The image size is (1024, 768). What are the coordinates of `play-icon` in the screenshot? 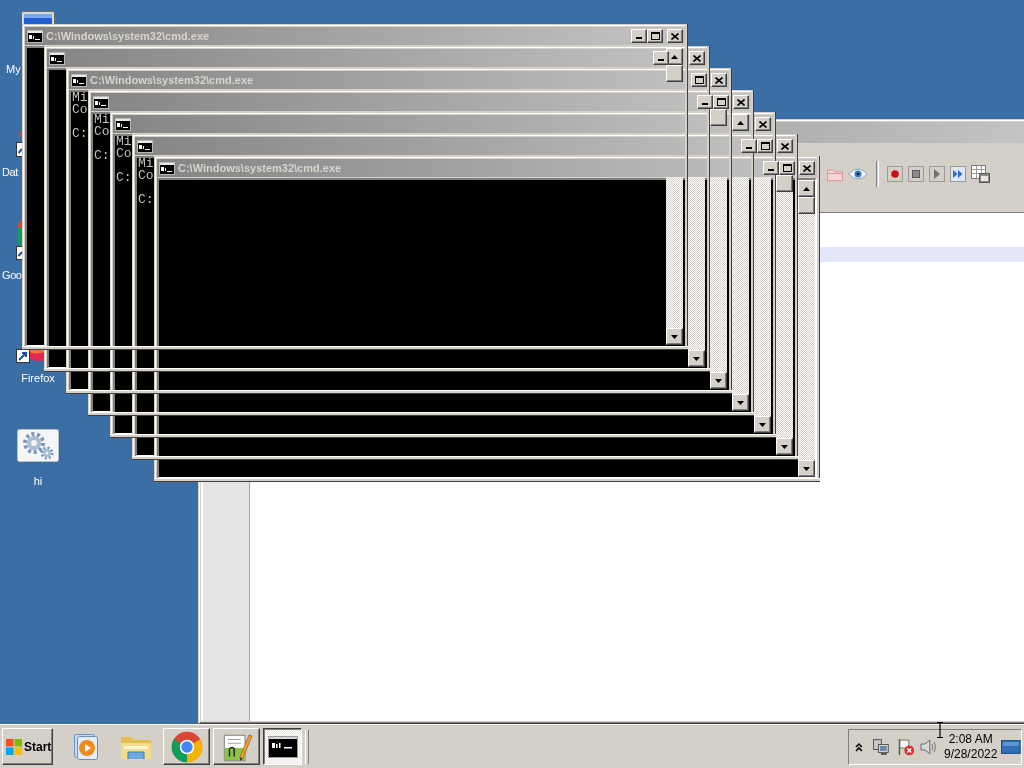 It's located at (937, 174).